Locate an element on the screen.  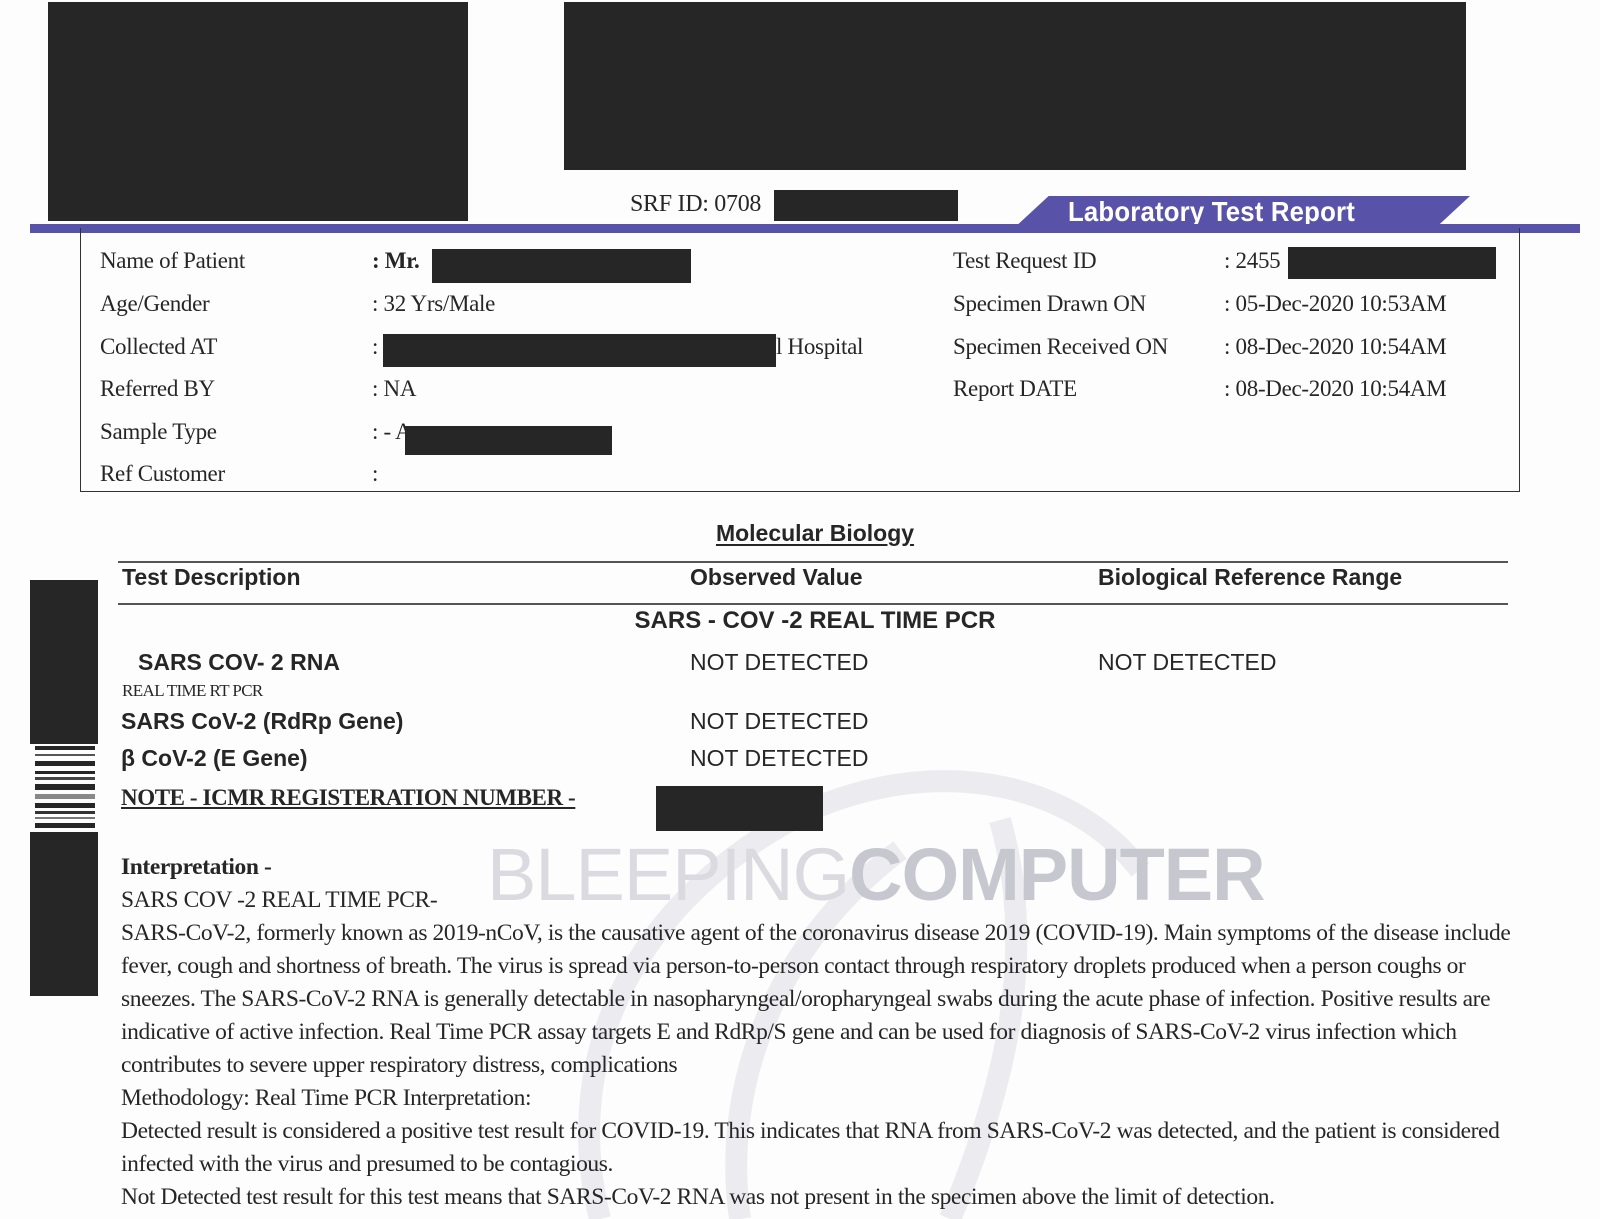
barcode-stripes-icon is located at coordinates (65, 787).